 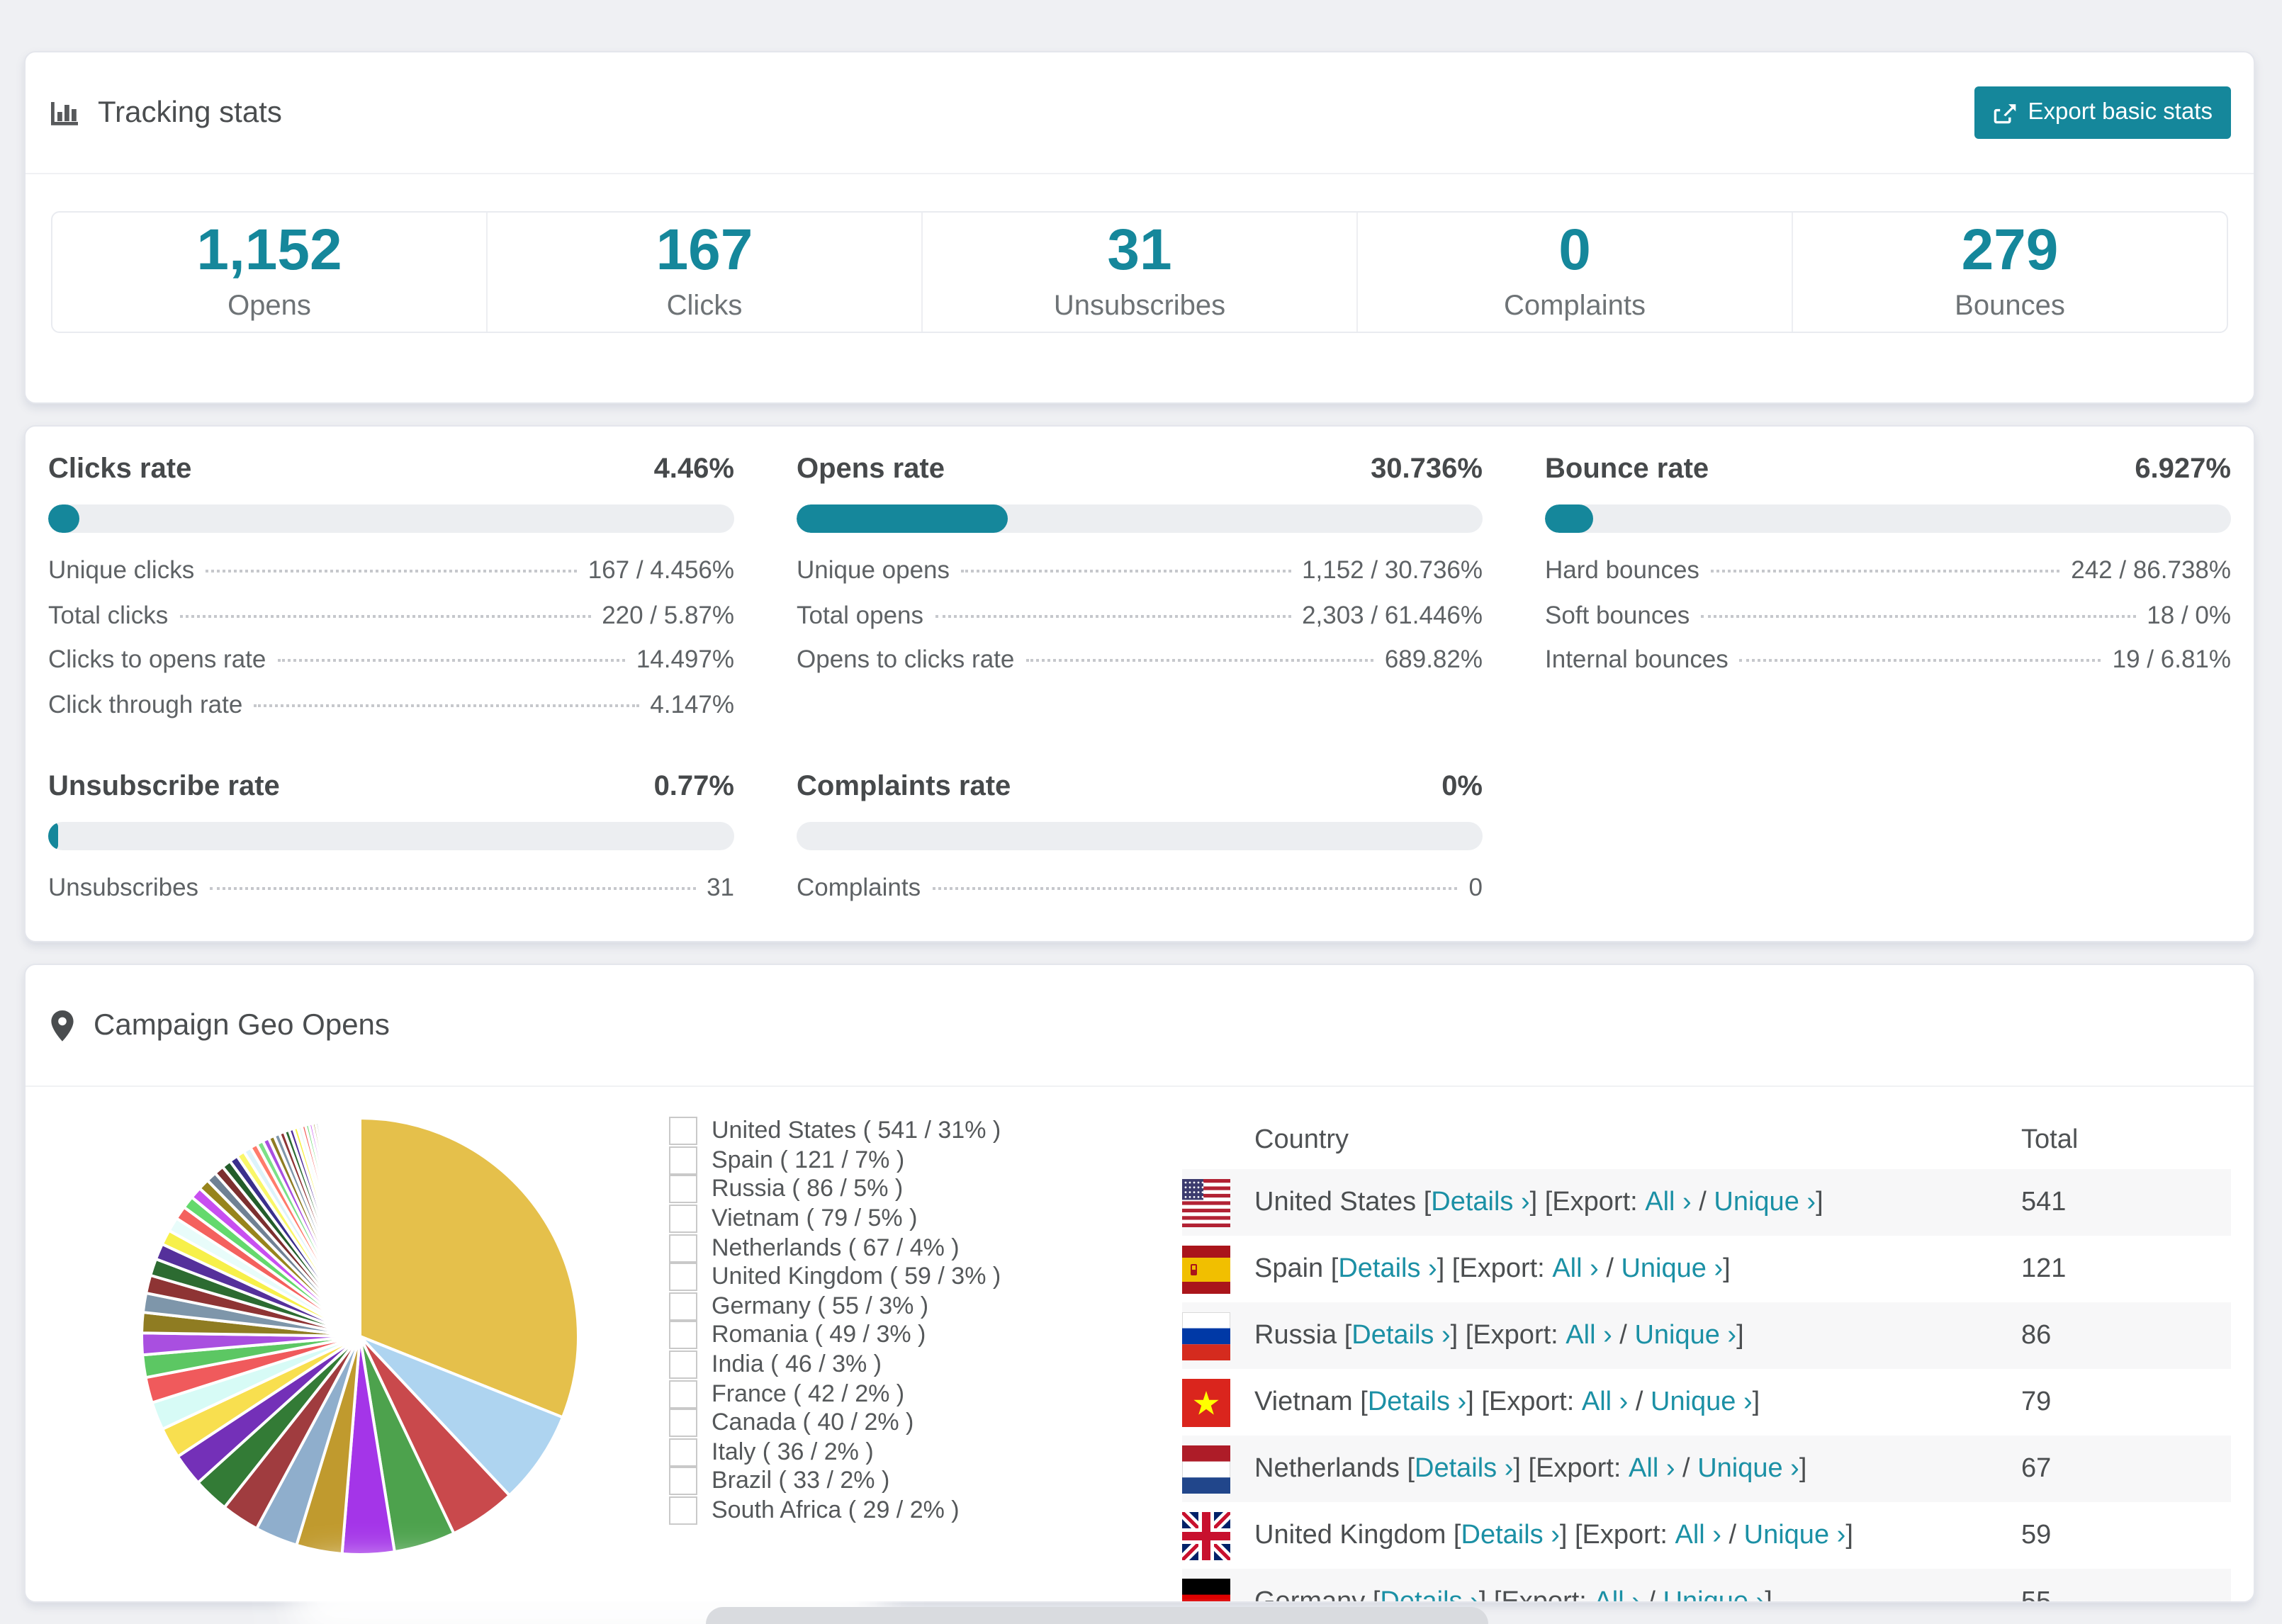 What do you see at coordinates (1140, 470) in the screenshot?
I see `rate-heading: Opens rate 30.736%` at bounding box center [1140, 470].